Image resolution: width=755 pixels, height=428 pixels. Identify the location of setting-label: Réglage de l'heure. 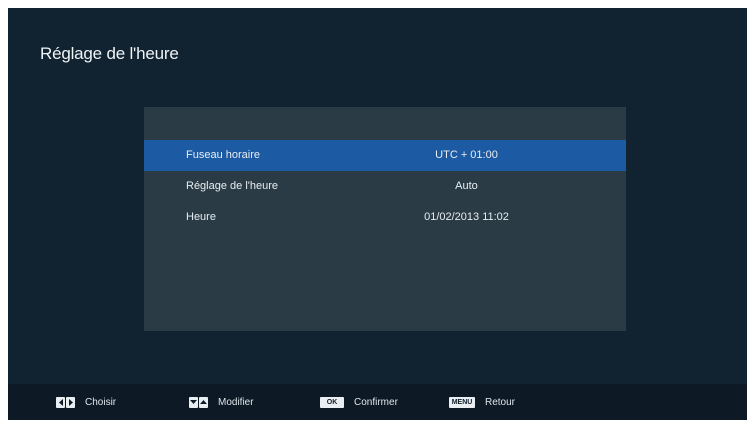
(232, 186).